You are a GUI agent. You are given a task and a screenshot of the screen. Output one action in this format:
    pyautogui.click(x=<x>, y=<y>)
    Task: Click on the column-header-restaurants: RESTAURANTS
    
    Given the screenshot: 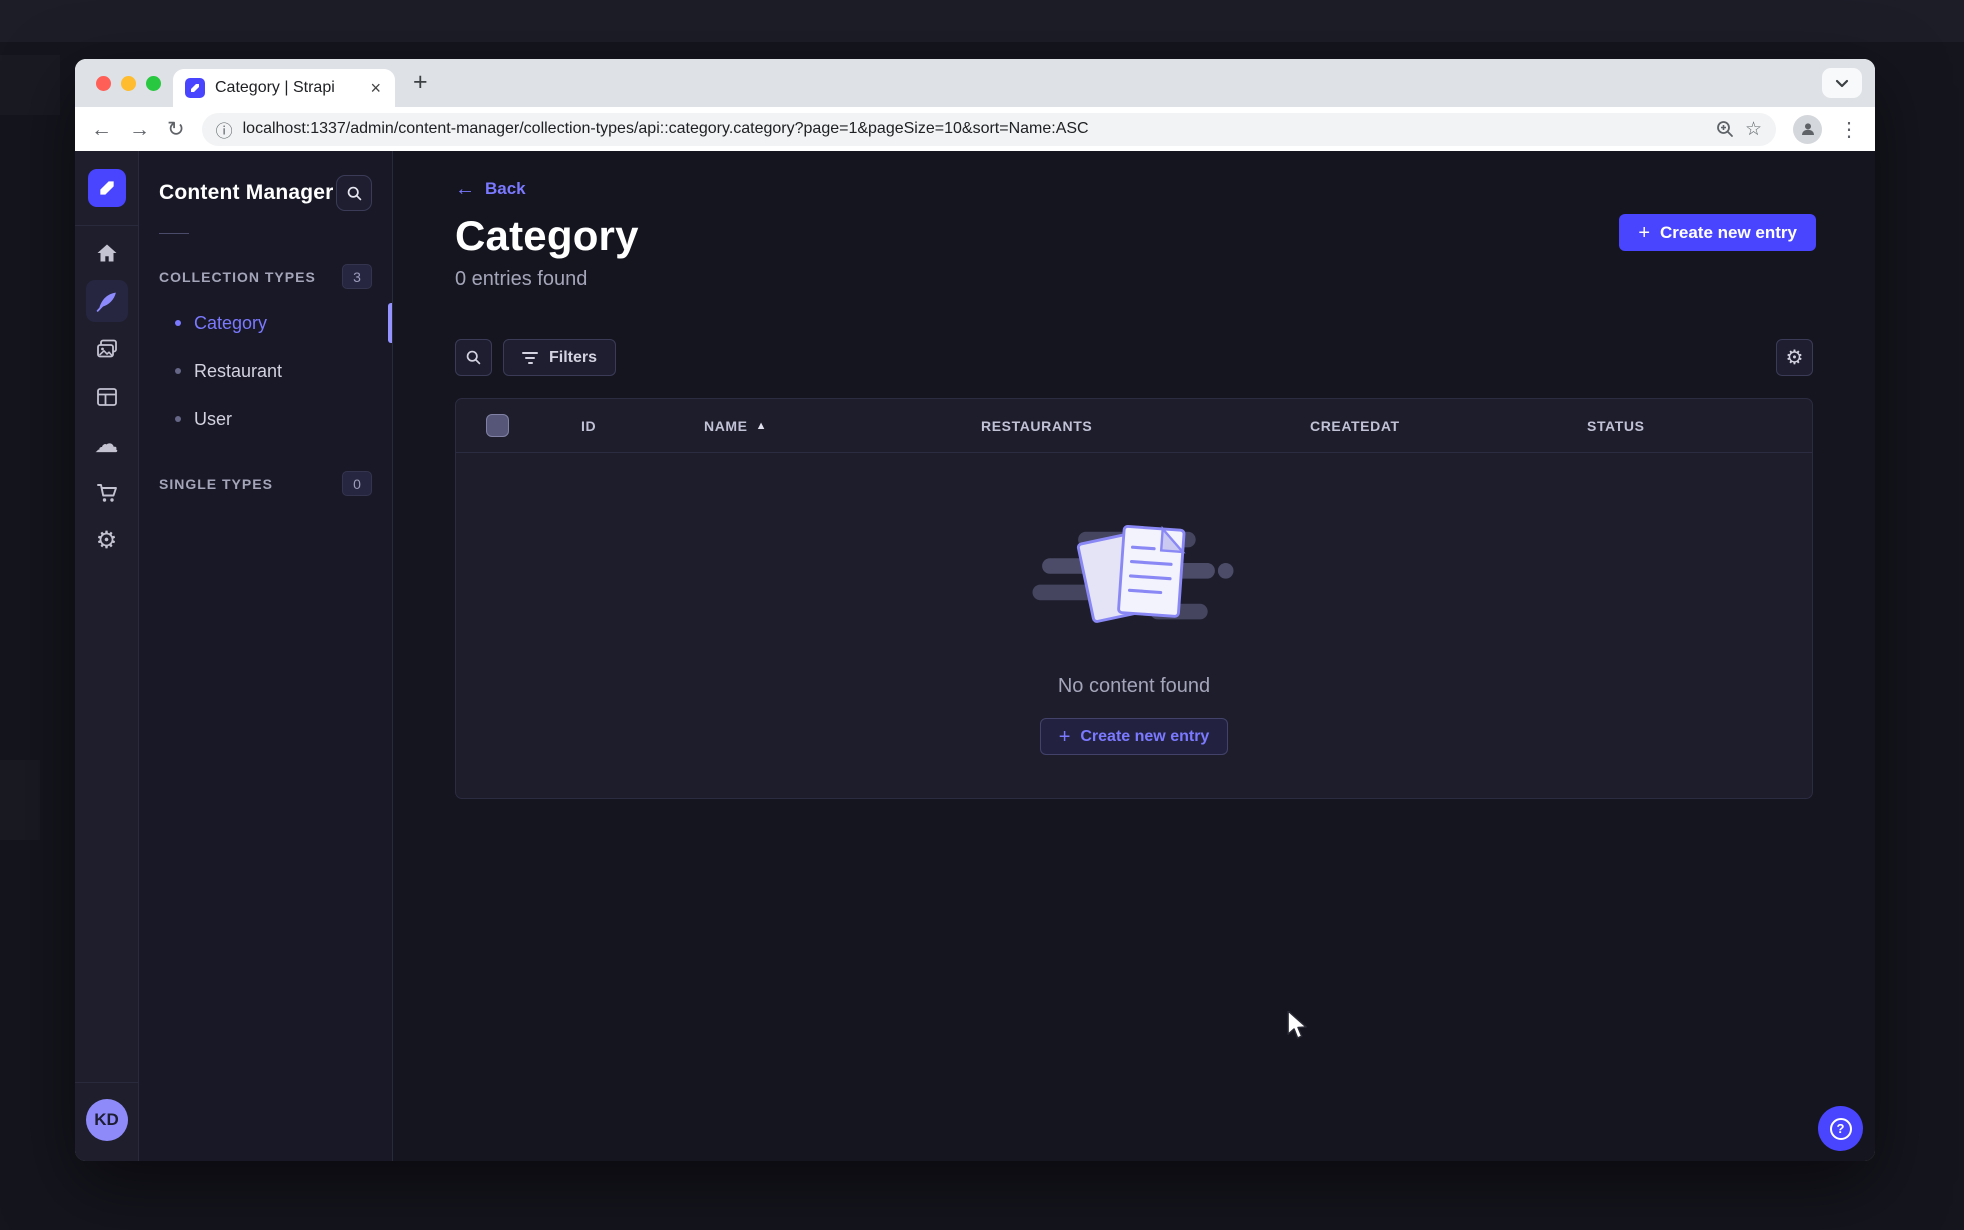 What is the action you would take?
    pyautogui.click(x=1145, y=426)
    